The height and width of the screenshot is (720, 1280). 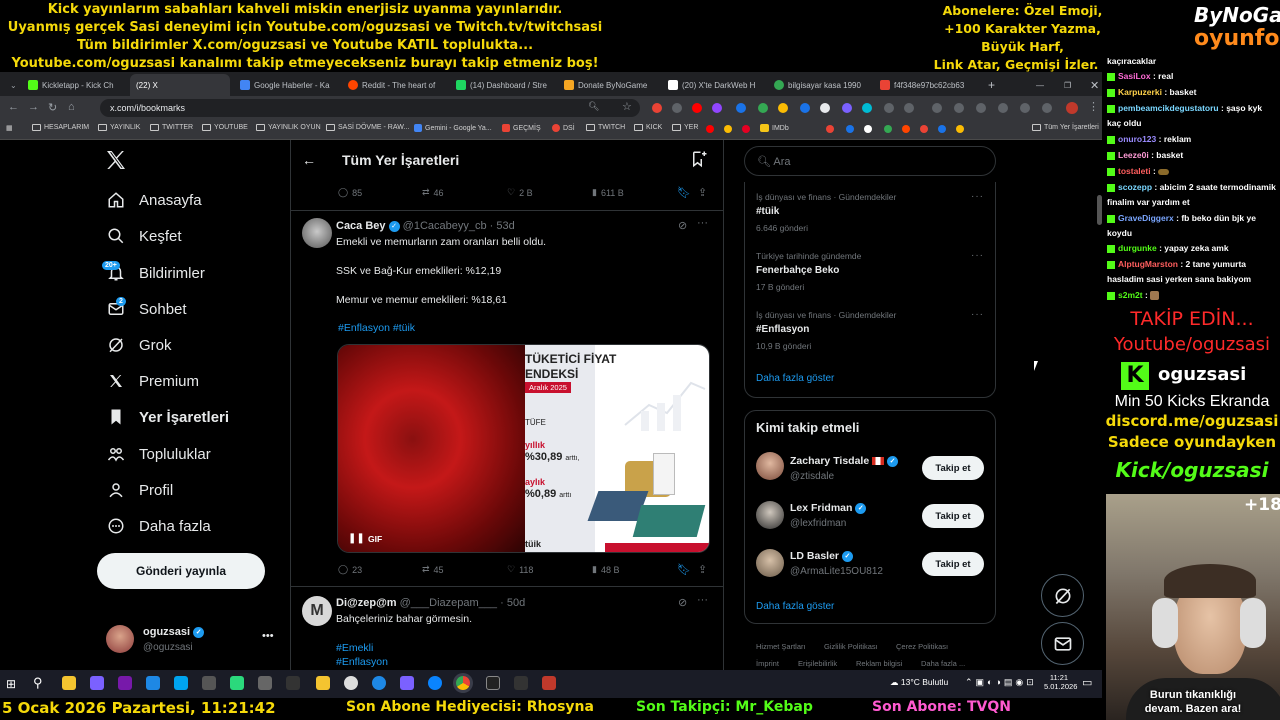 I want to click on browser-tab: bilgisayar kasa 1990, so click(x=821, y=85).